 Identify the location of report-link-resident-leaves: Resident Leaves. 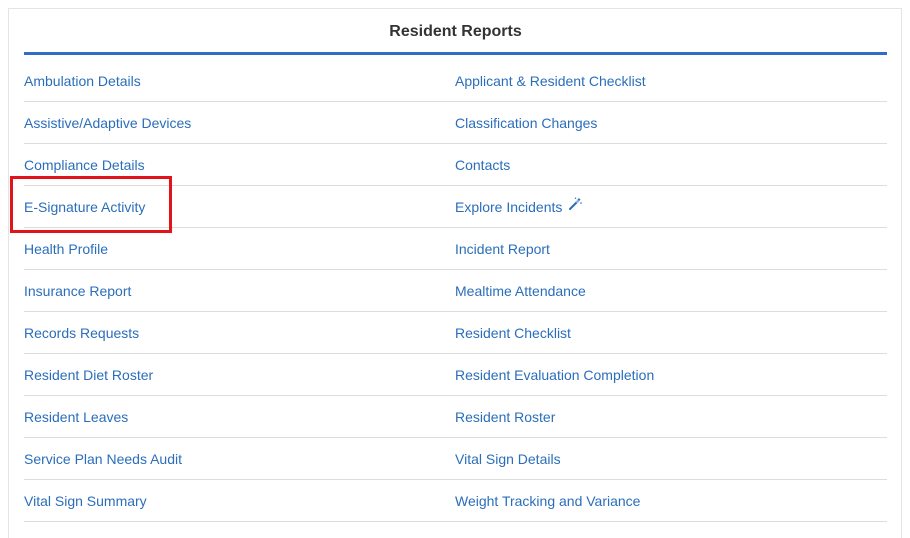
(76, 417).